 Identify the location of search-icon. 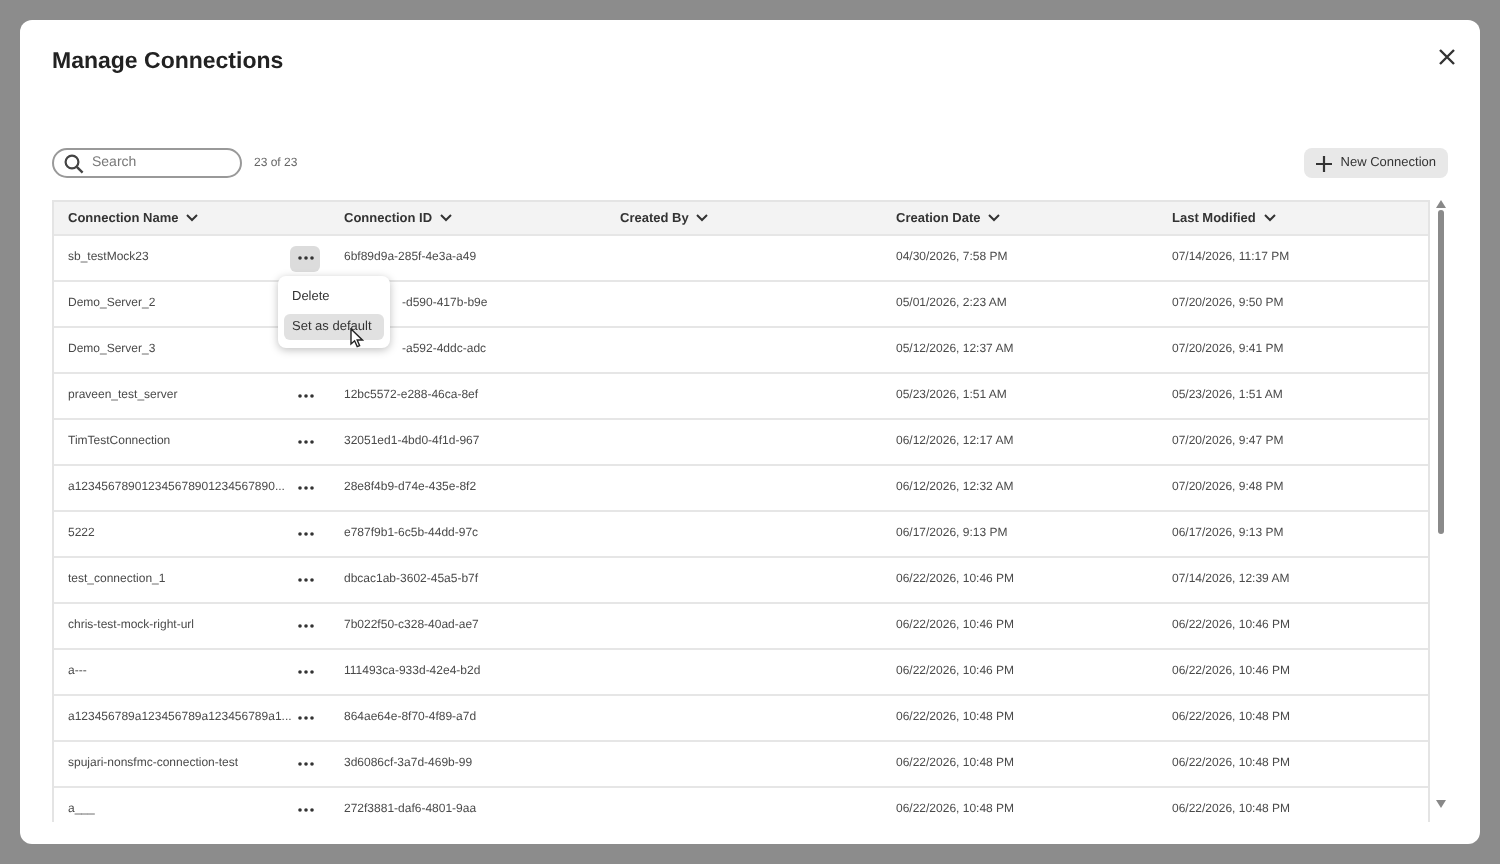
(74, 163).